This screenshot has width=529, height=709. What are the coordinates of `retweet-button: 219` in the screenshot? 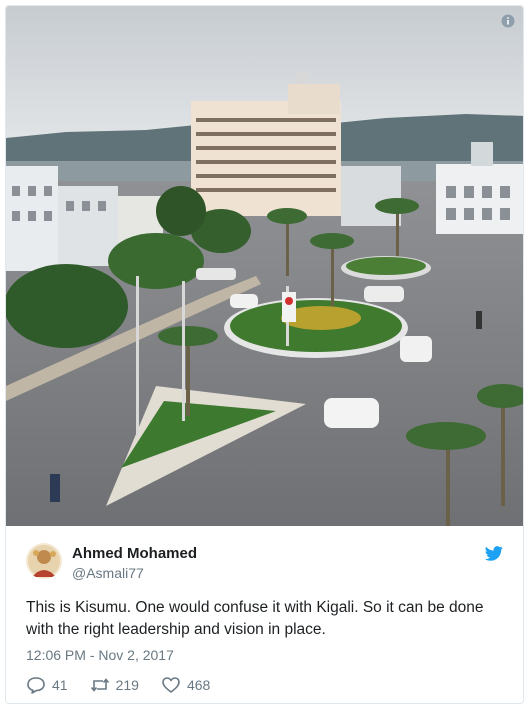 It's located at (114, 685).